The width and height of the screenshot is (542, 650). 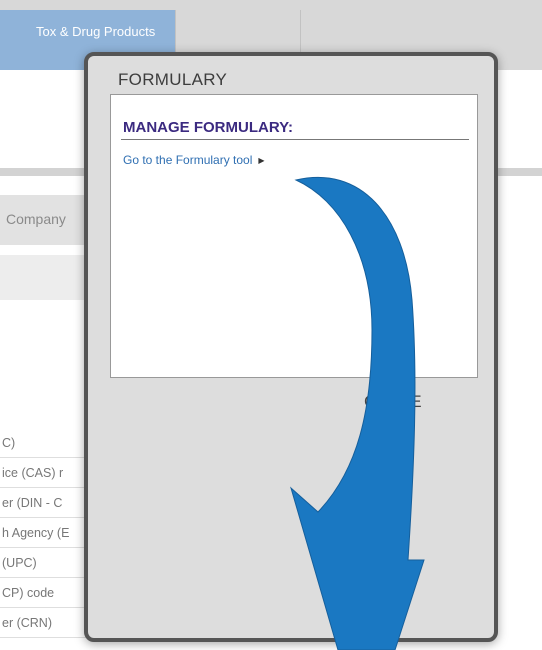 I want to click on tab-label: Tox & Drug Products, so click(x=96, y=31).